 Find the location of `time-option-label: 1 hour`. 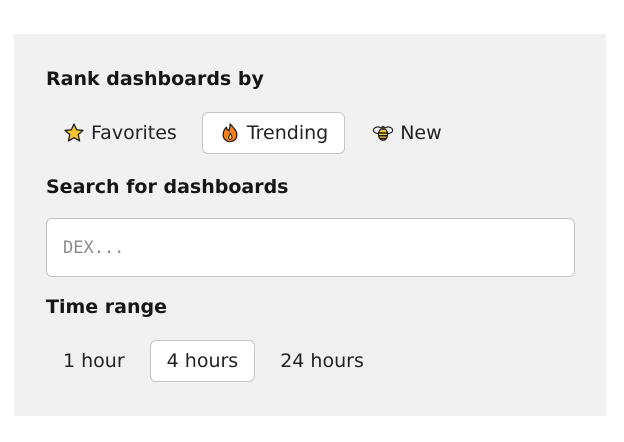

time-option-label: 1 hour is located at coordinates (94, 361).